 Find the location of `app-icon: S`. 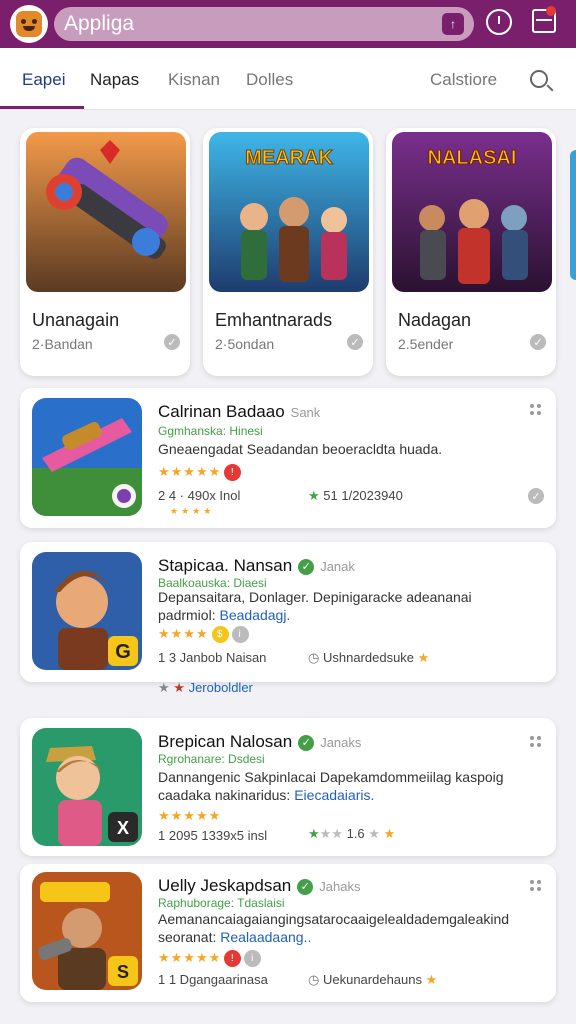

app-icon: S is located at coordinates (87, 931).